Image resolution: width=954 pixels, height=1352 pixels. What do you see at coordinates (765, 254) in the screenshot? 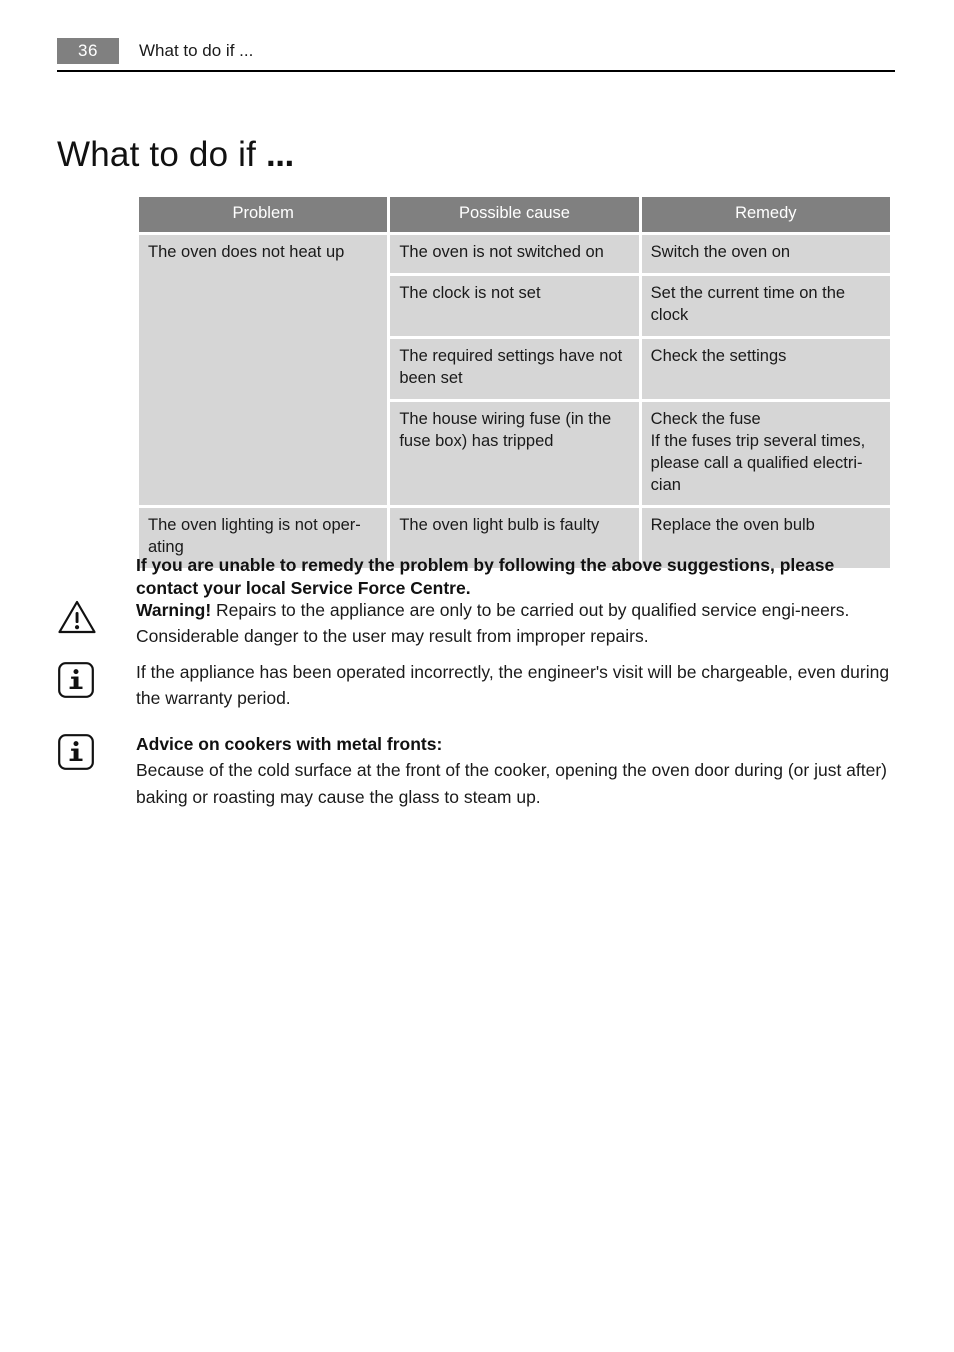
I see `cell-remedy-switch-oven-on: Switch the oven on` at bounding box center [765, 254].